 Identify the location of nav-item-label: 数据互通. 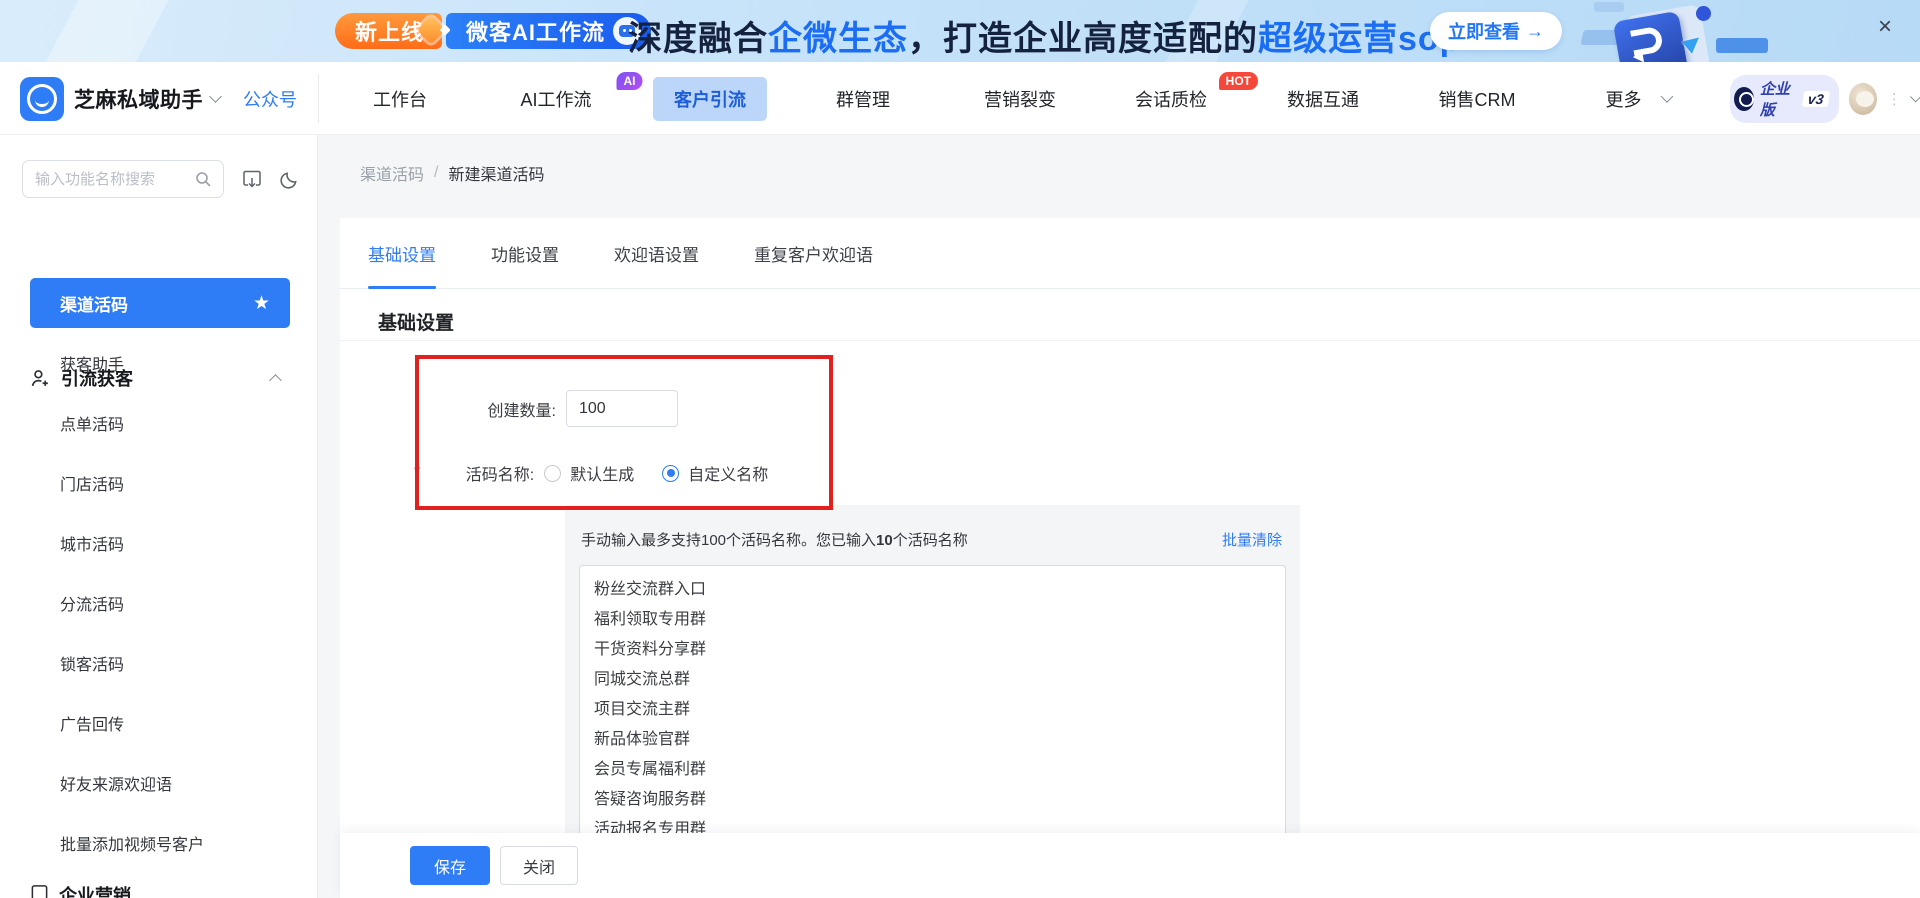
(1323, 99).